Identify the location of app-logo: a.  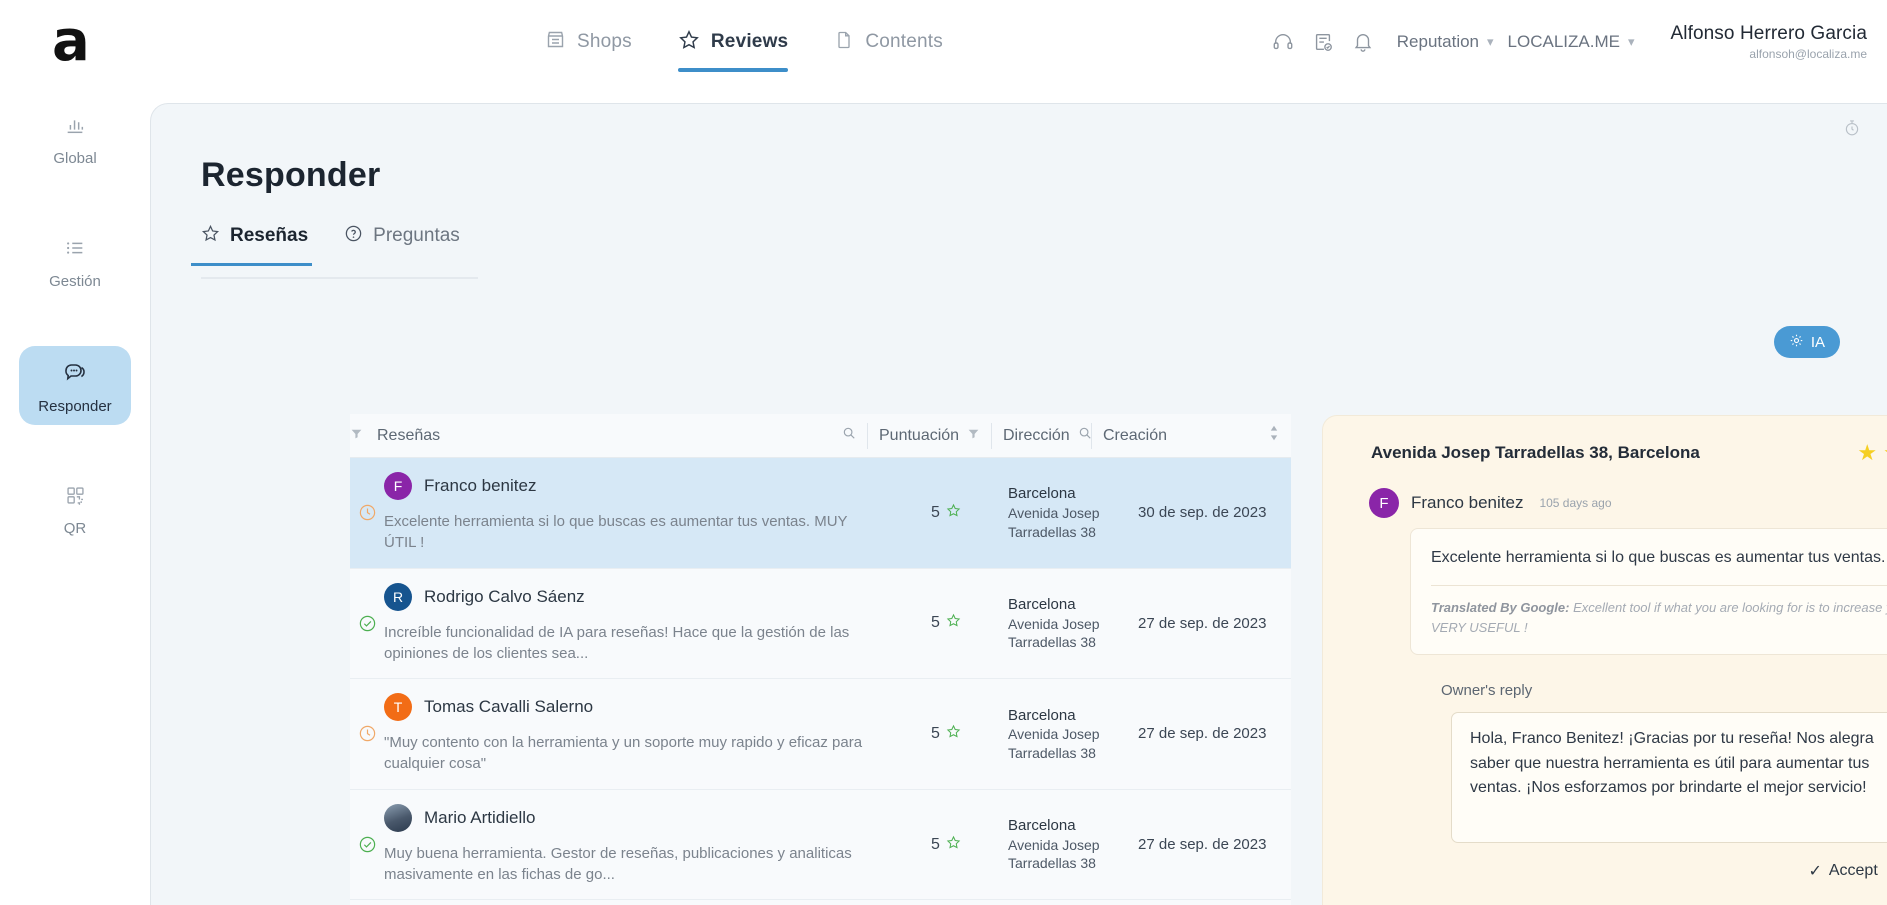
(76, 42).